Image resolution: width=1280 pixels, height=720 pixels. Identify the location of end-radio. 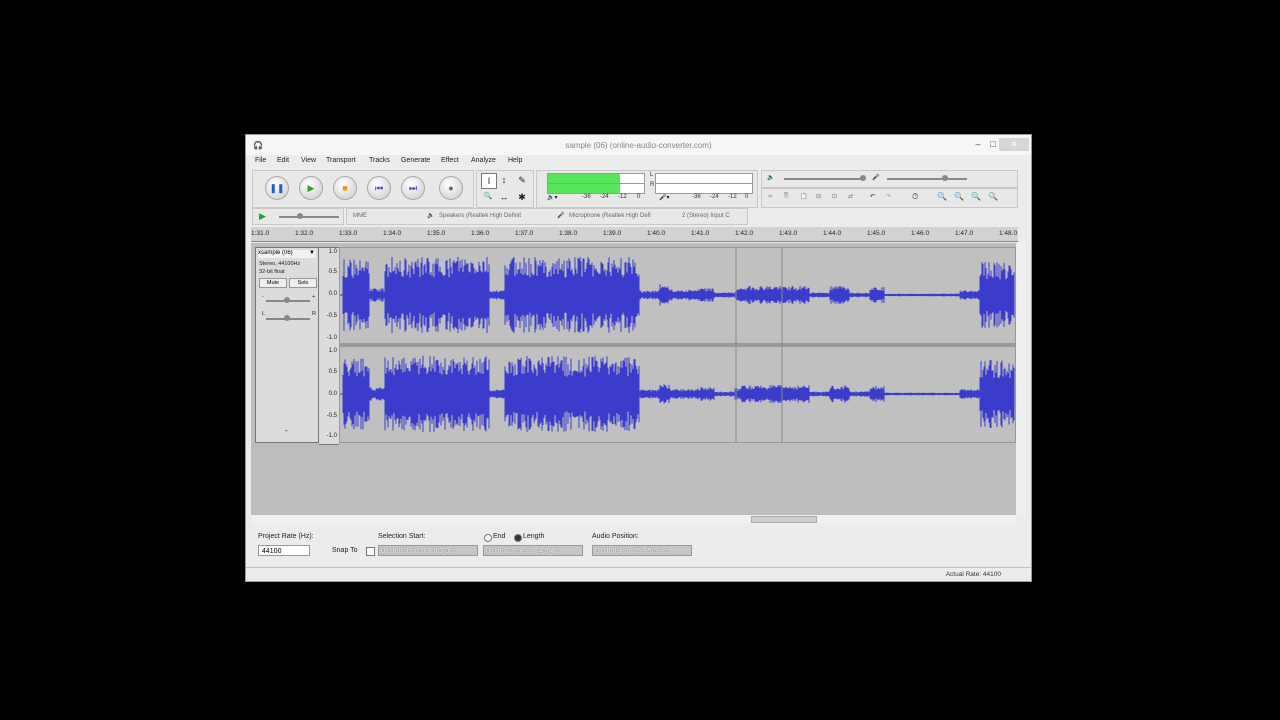
(488, 538).